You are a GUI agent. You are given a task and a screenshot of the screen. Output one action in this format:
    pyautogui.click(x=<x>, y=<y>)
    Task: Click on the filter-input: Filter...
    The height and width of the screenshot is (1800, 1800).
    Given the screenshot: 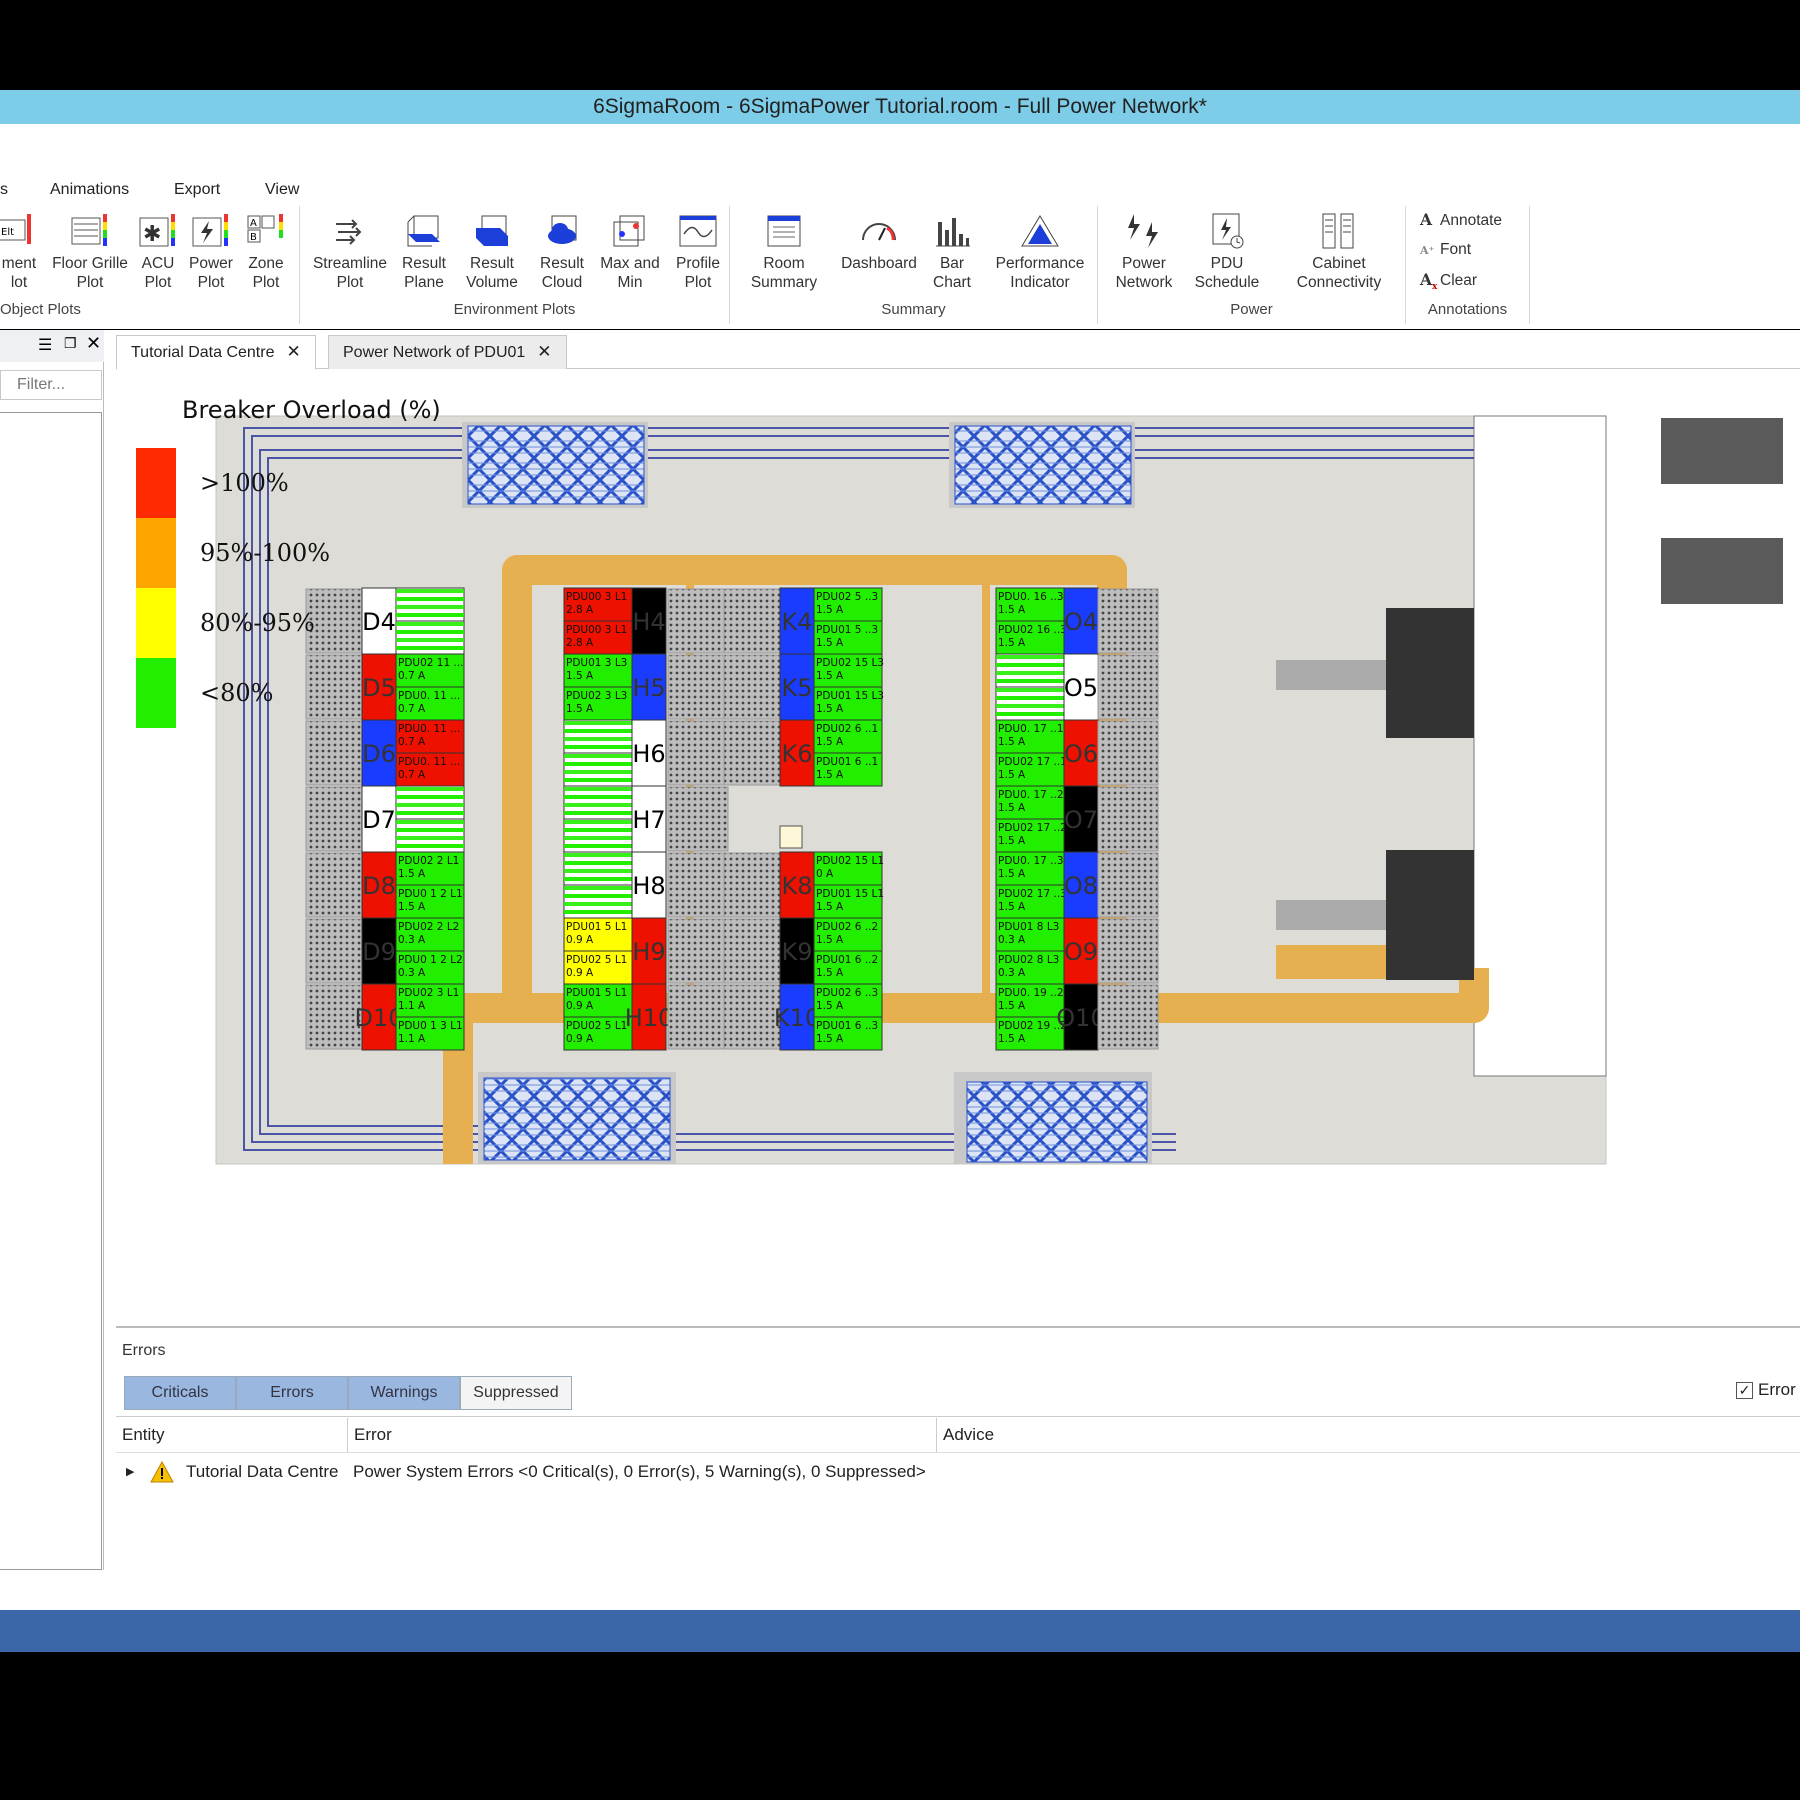 What is the action you would take?
    pyautogui.click(x=51, y=385)
    